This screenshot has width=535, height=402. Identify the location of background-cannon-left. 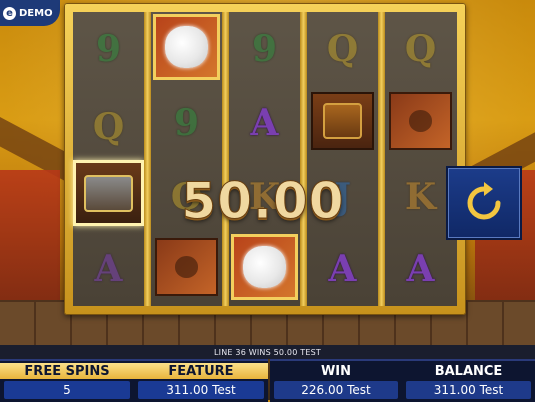
(30, 245).